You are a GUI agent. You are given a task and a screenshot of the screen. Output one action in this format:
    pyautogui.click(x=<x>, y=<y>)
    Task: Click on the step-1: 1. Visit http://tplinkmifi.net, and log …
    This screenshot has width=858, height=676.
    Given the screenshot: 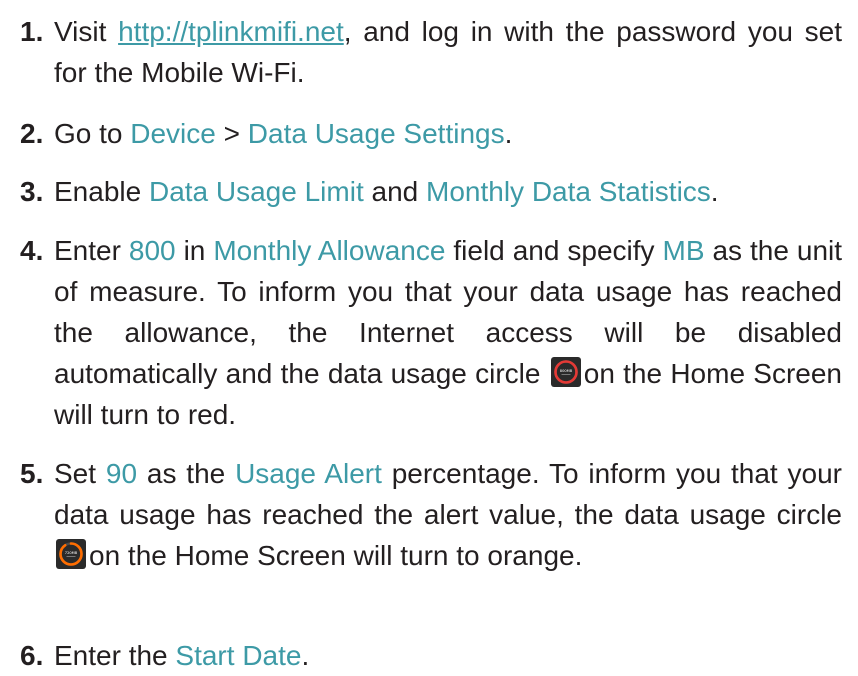 What is the action you would take?
    pyautogui.click(x=421, y=52)
    